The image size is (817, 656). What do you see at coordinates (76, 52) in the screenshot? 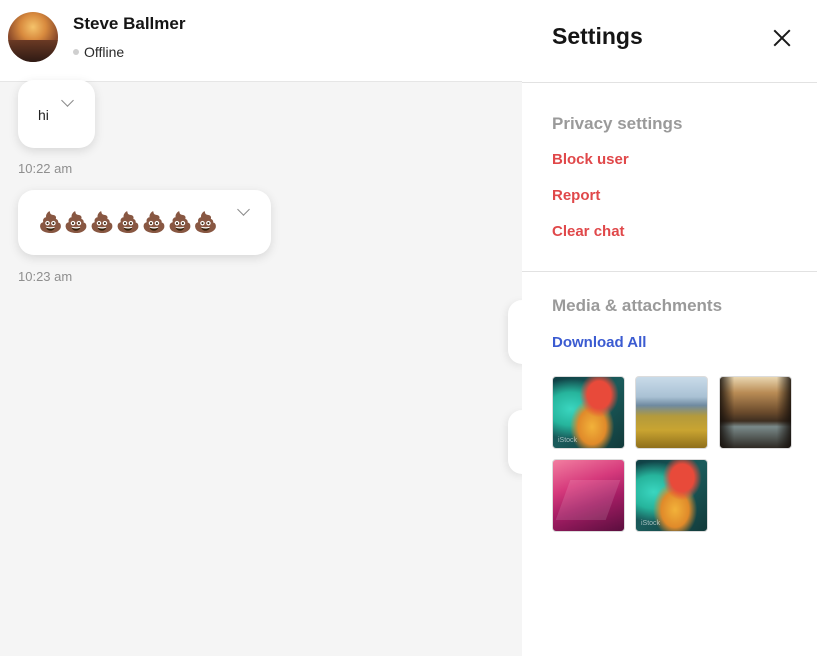
I see `status-dot-icon` at bounding box center [76, 52].